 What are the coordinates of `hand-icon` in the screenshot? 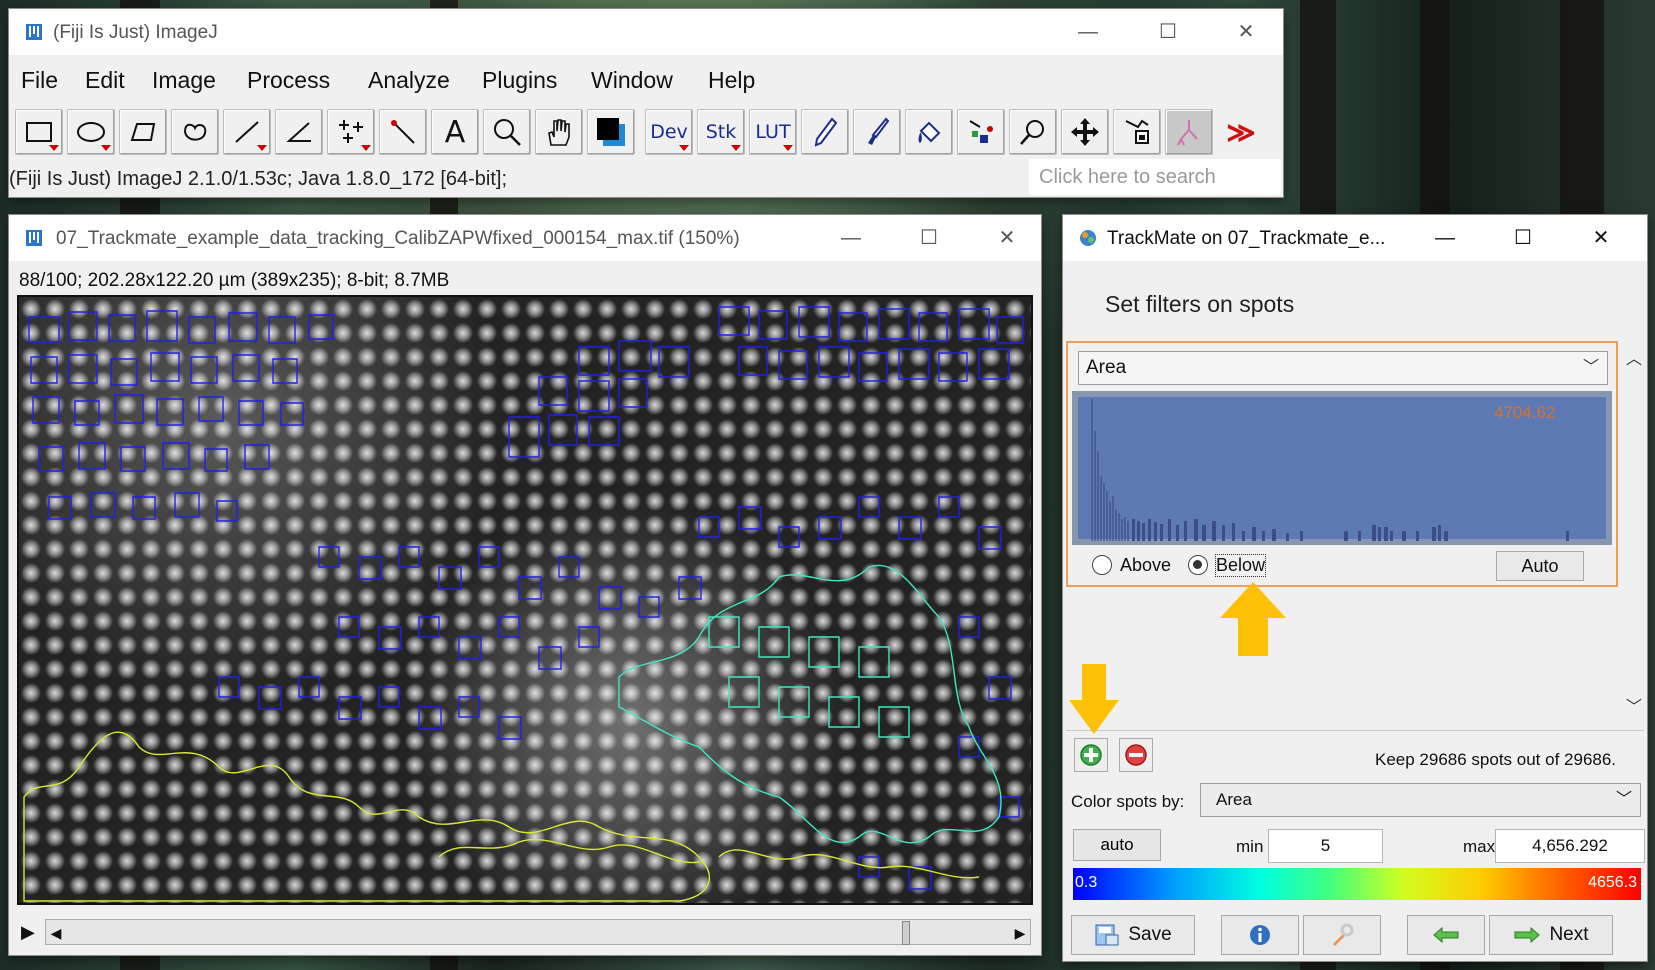 It's located at (559, 132).